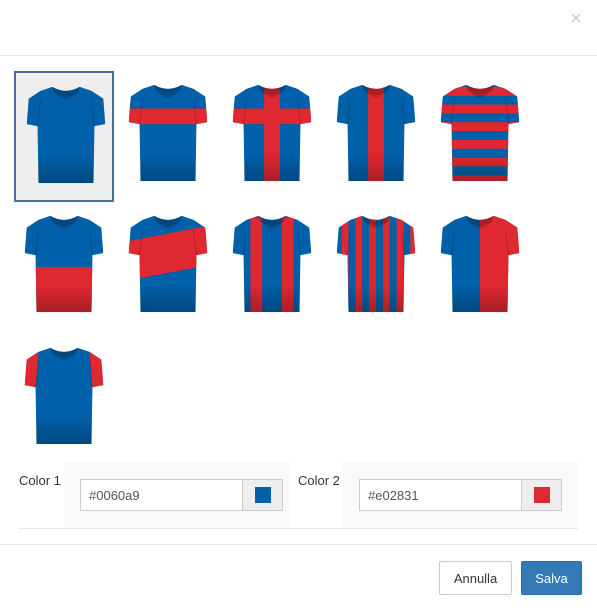 This screenshot has width=597, height=611. I want to click on color1-input-group, so click(181, 495).